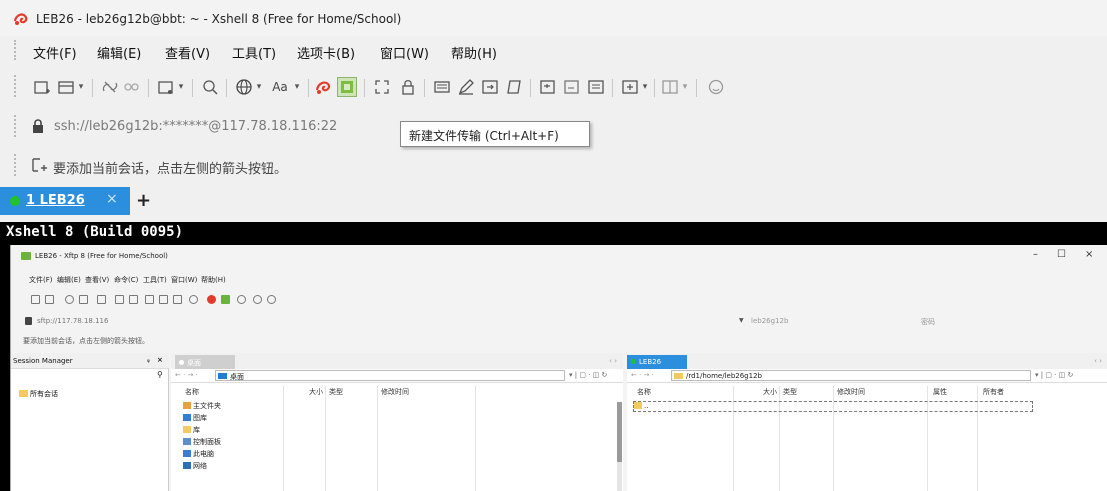 The height and width of the screenshot is (491, 1107). Describe the element at coordinates (193, 299) in the screenshot. I see `xftp-globe-icon` at that location.